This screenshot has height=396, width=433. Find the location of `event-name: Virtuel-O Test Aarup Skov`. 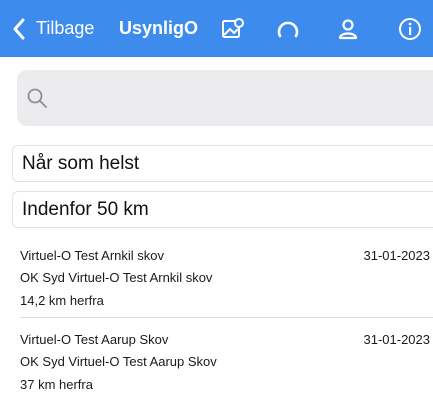

event-name: Virtuel-O Test Aarup Skov is located at coordinates (94, 339).